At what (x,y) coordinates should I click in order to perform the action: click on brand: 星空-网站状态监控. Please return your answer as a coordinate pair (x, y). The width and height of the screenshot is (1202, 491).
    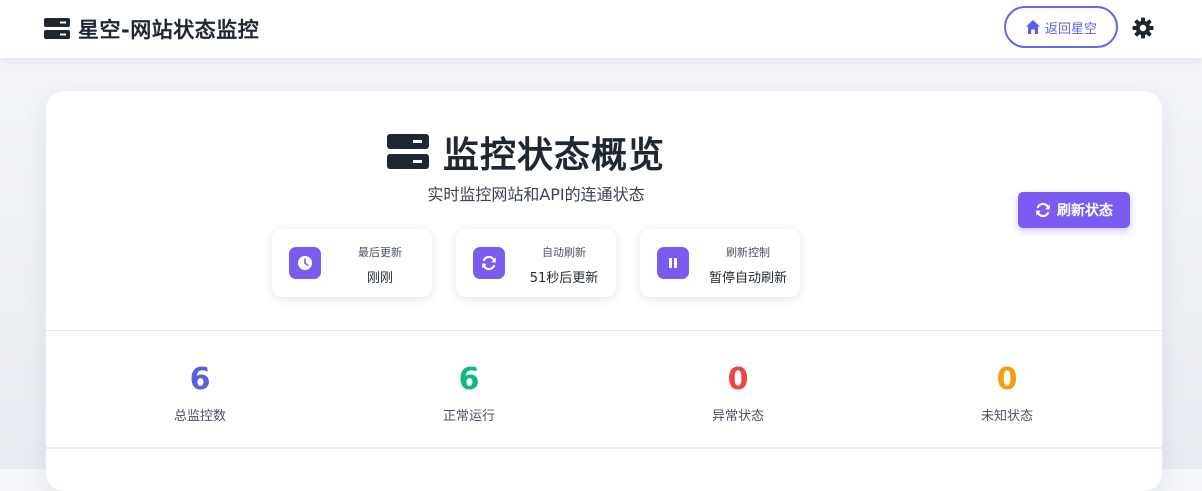
    Looking at the image, I should click on (151, 29).